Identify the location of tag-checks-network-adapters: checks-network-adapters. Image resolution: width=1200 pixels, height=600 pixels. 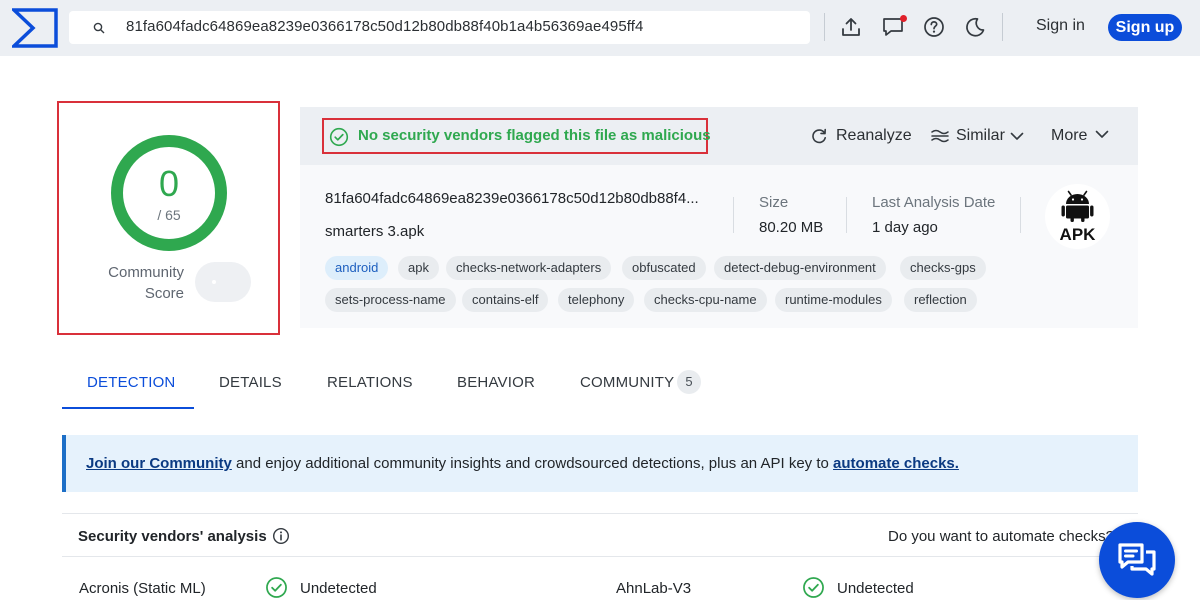
(529, 268).